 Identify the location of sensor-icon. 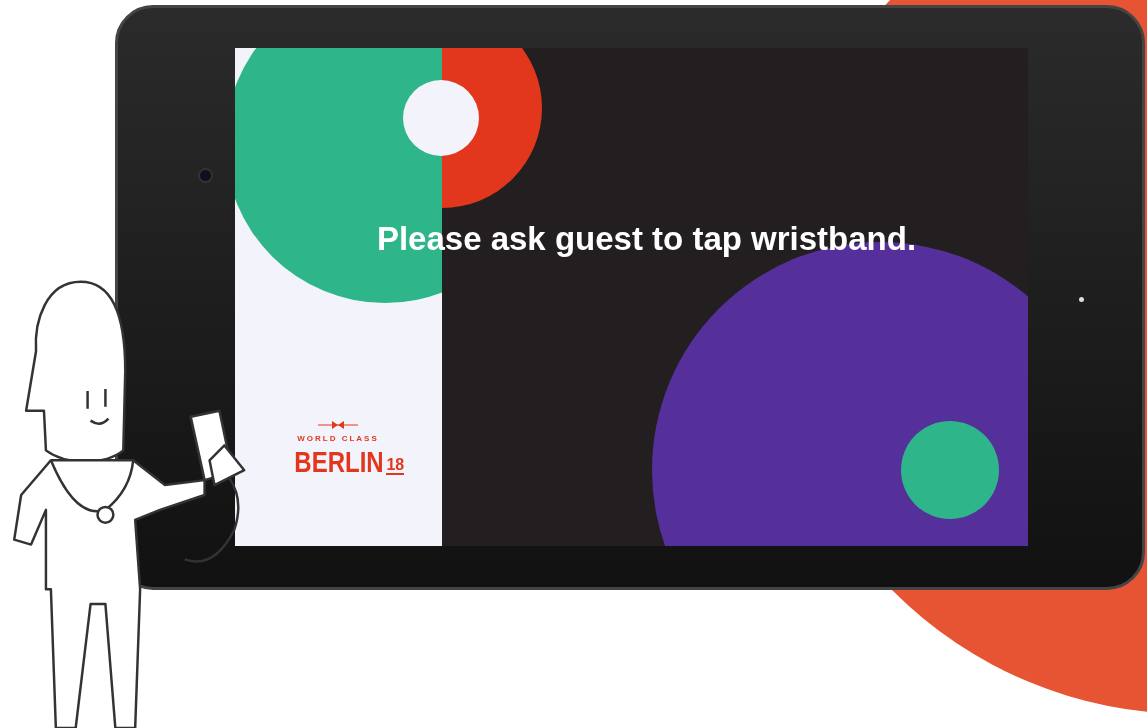
(1081, 299).